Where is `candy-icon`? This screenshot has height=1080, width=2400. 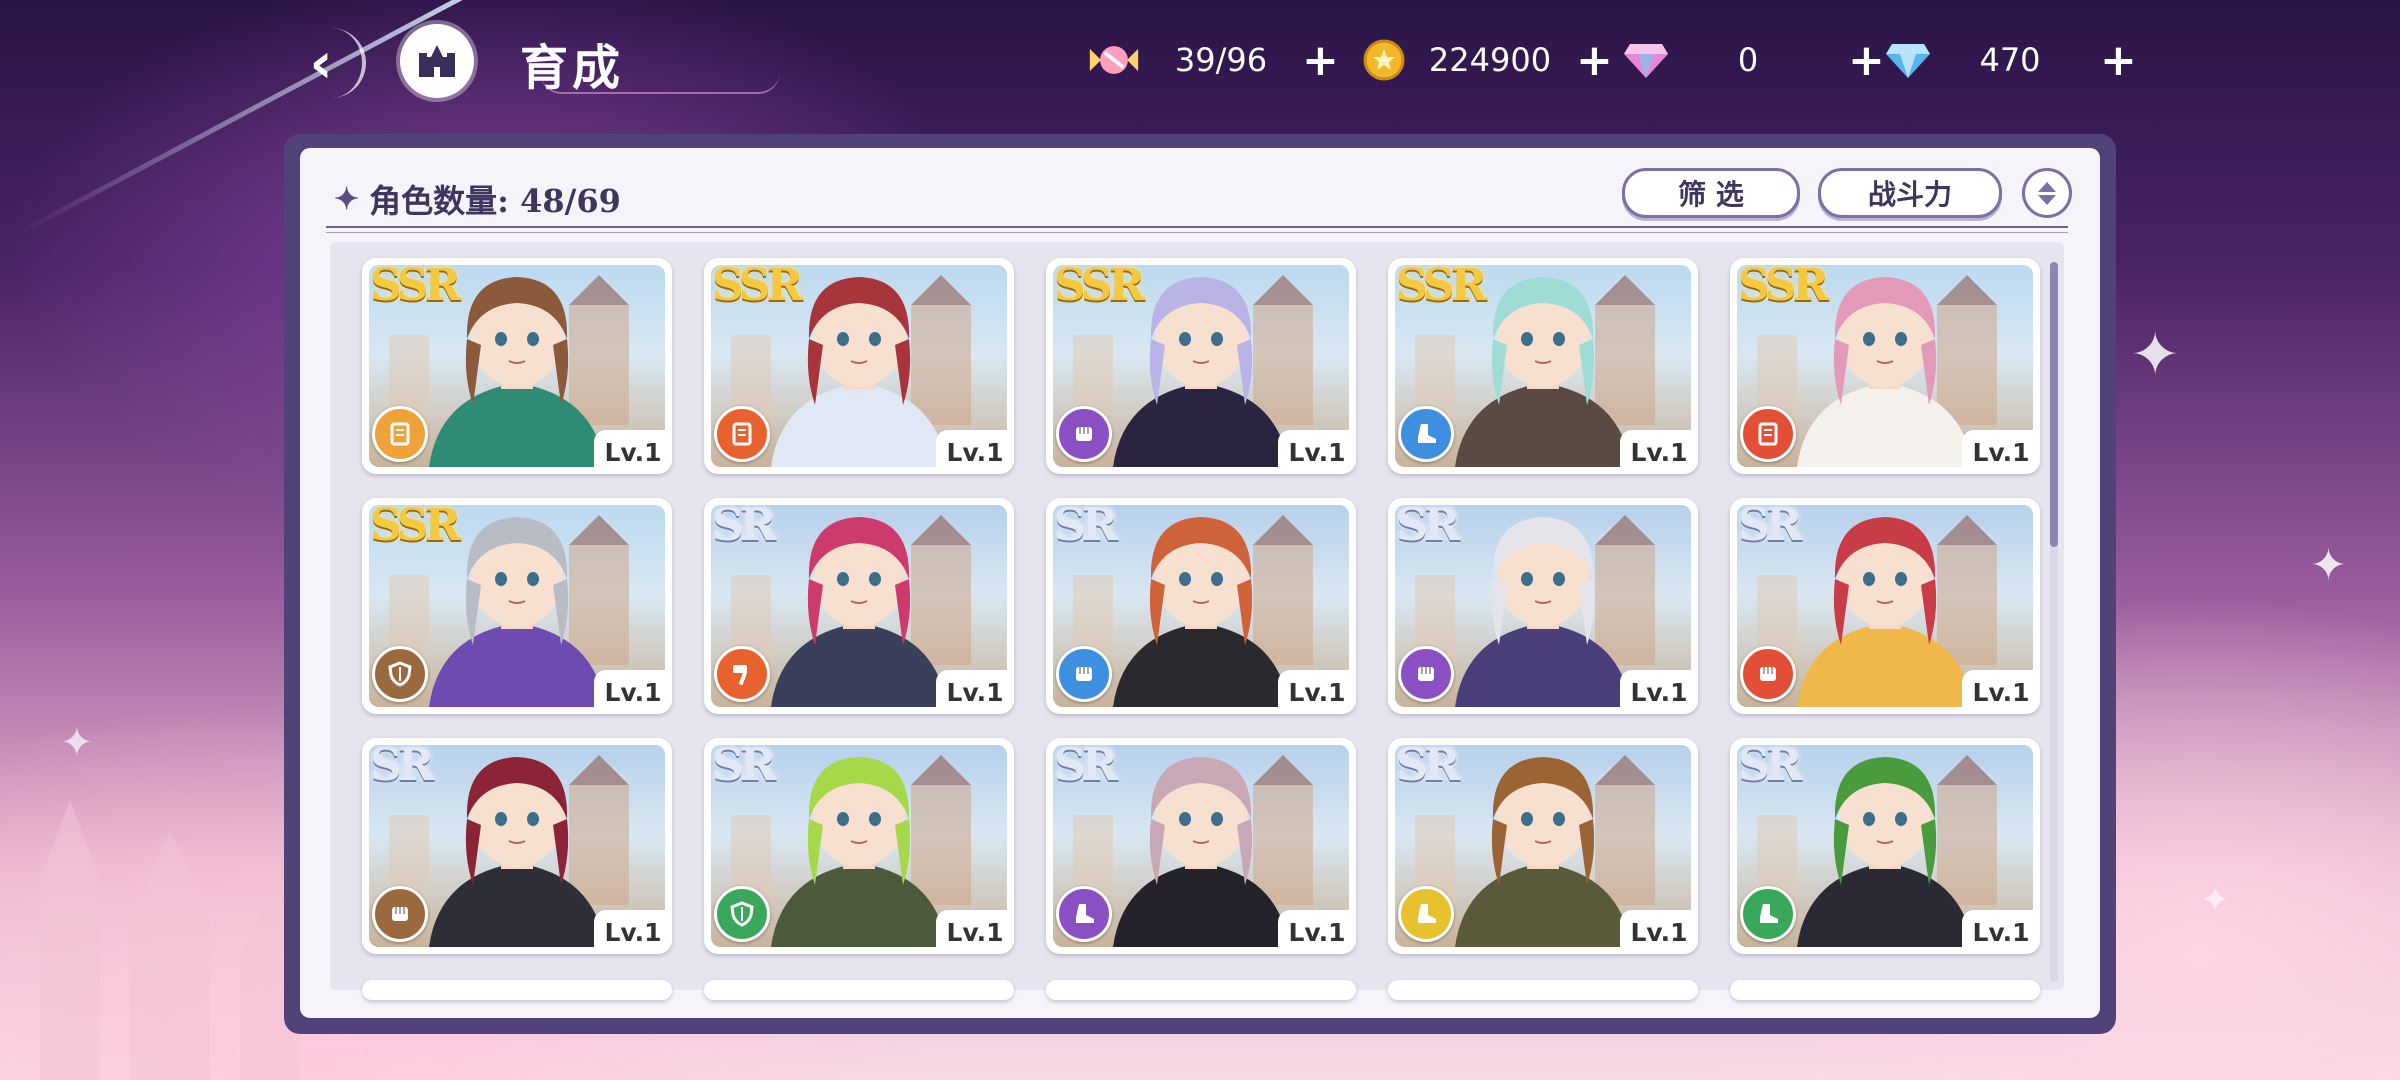
candy-icon is located at coordinates (1114, 60).